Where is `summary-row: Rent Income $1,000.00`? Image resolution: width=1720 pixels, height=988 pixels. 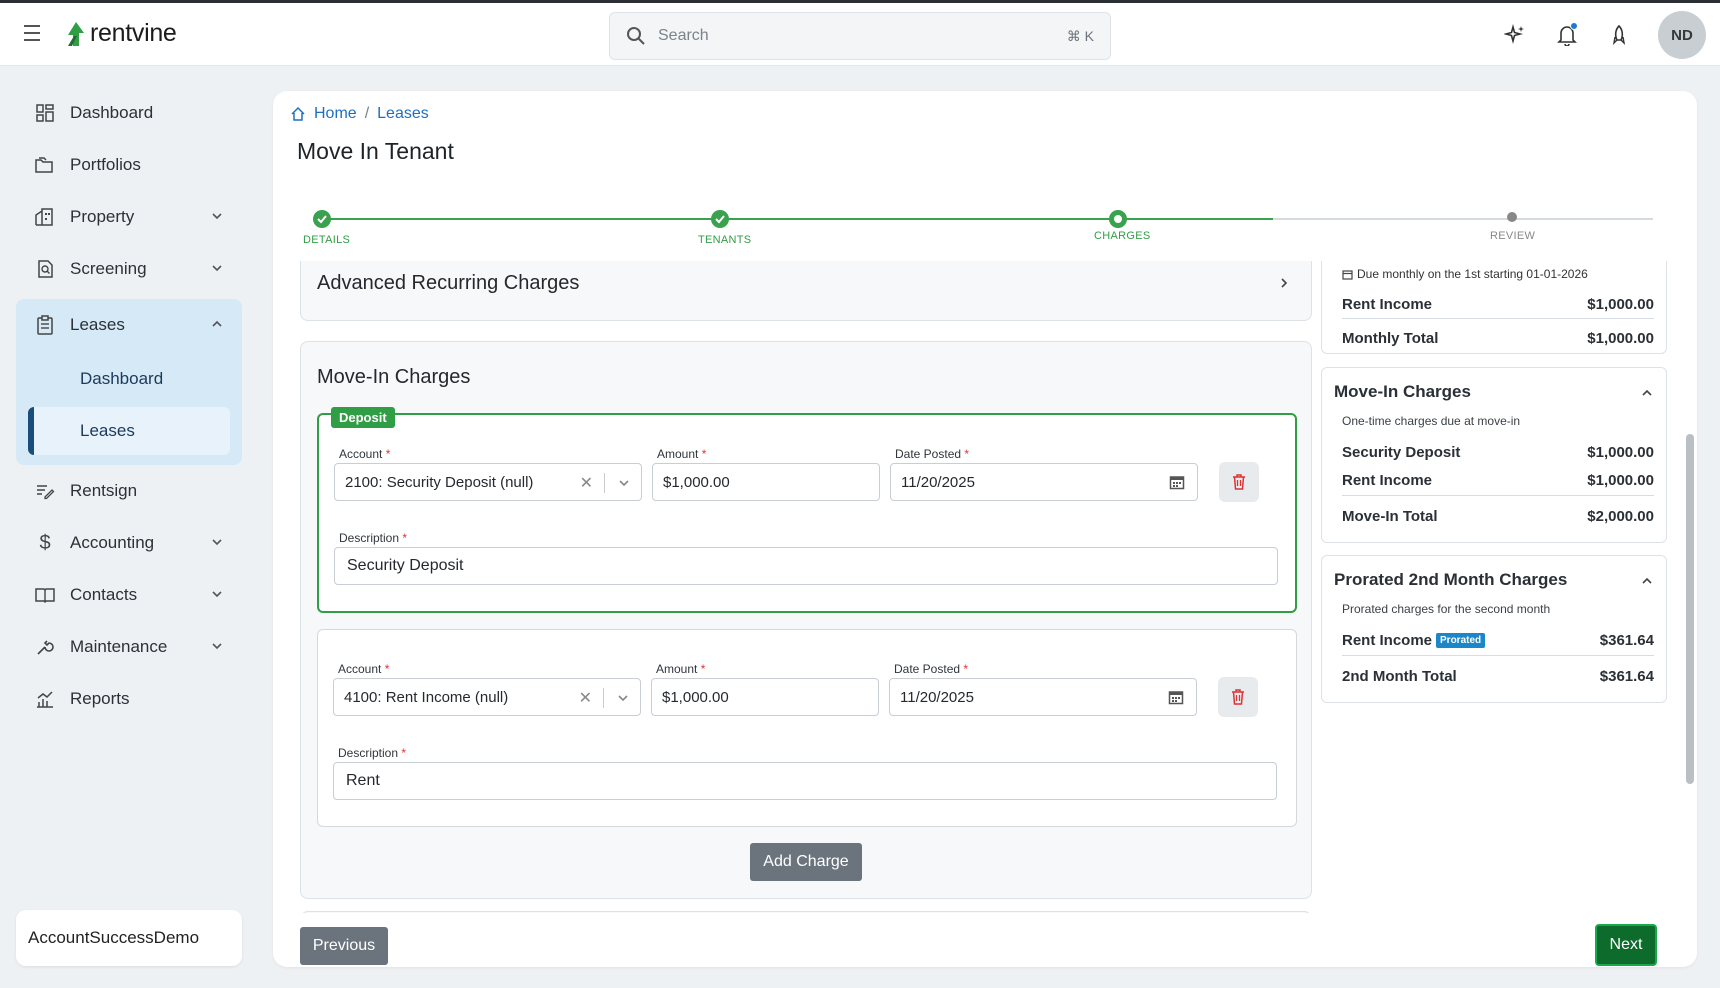 summary-row: Rent Income $1,000.00 is located at coordinates (1498, 480).